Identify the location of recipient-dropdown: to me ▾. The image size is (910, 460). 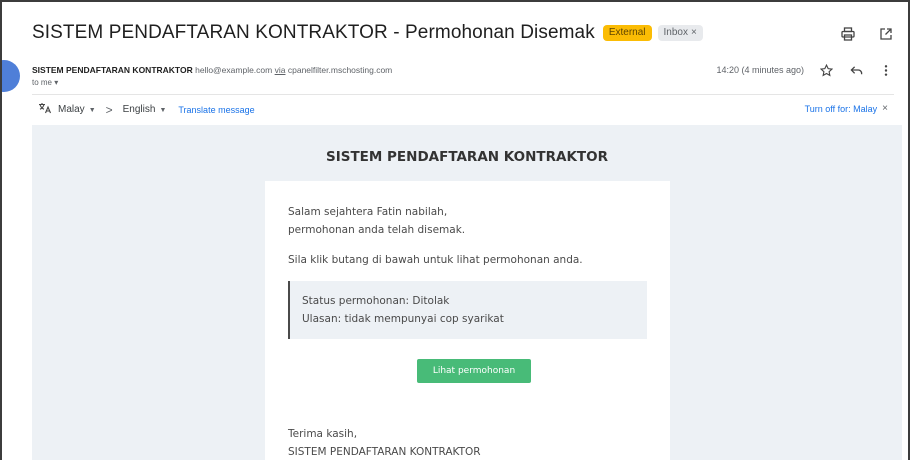
(45, 82).